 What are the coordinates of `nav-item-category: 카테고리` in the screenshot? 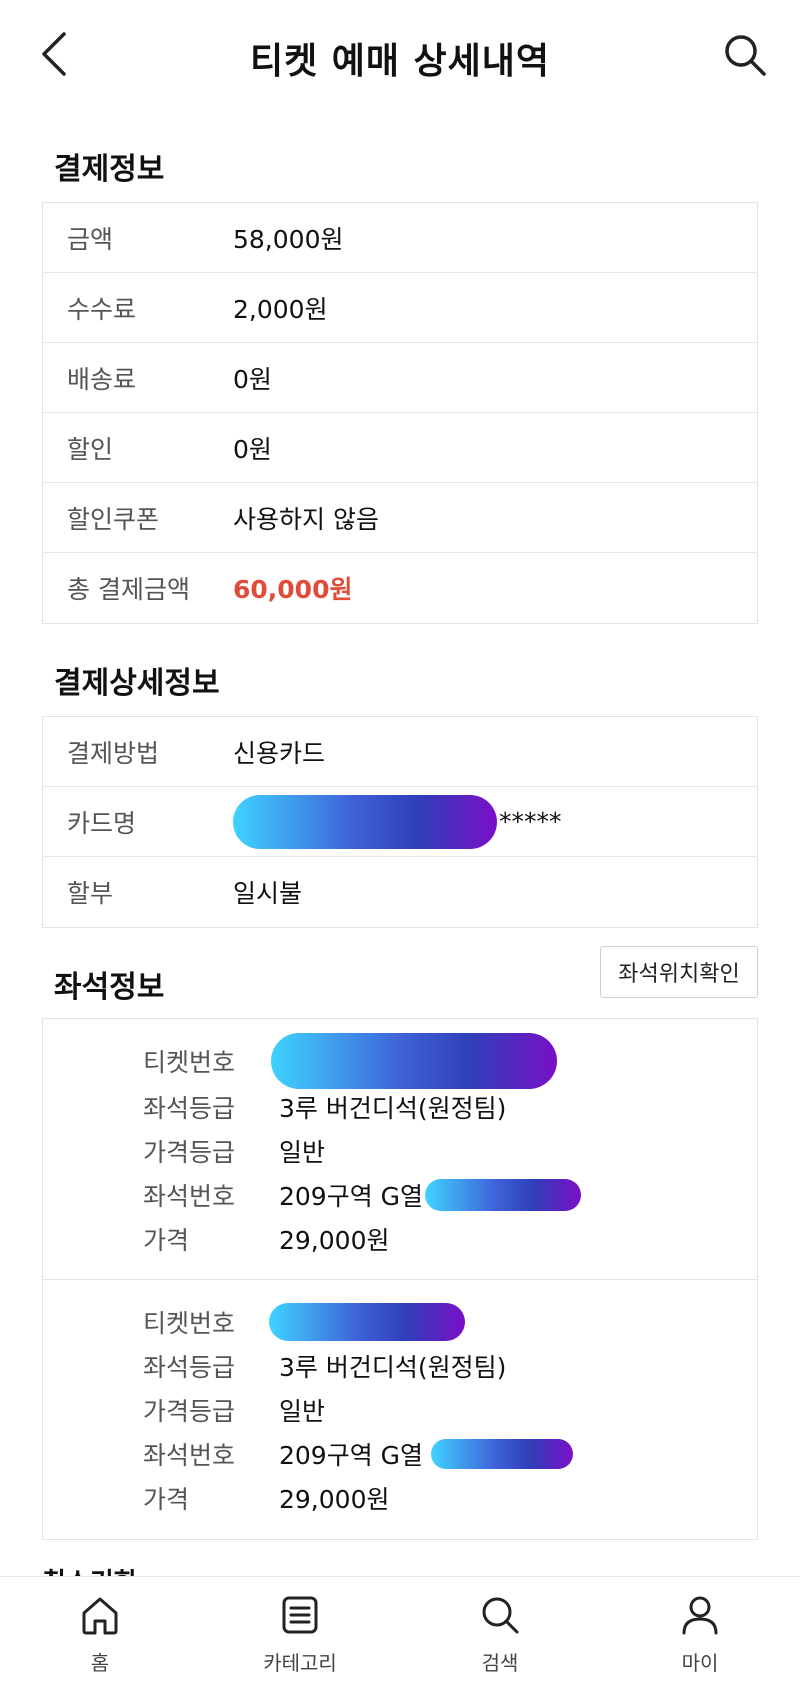 It's located at (300, 1634).